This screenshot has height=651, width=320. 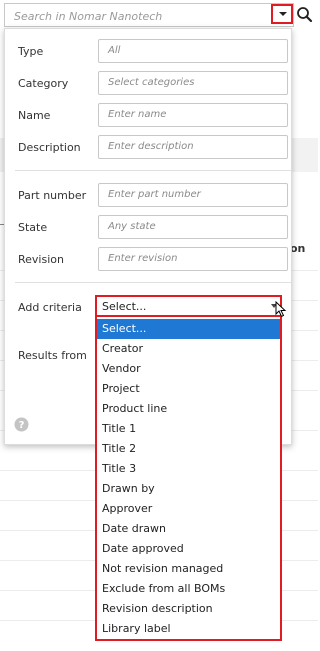 What do you see at coordinates (188, 609) in the screenshot?
I see `criteria-option: Revision description` at bounding box center [188, 609].